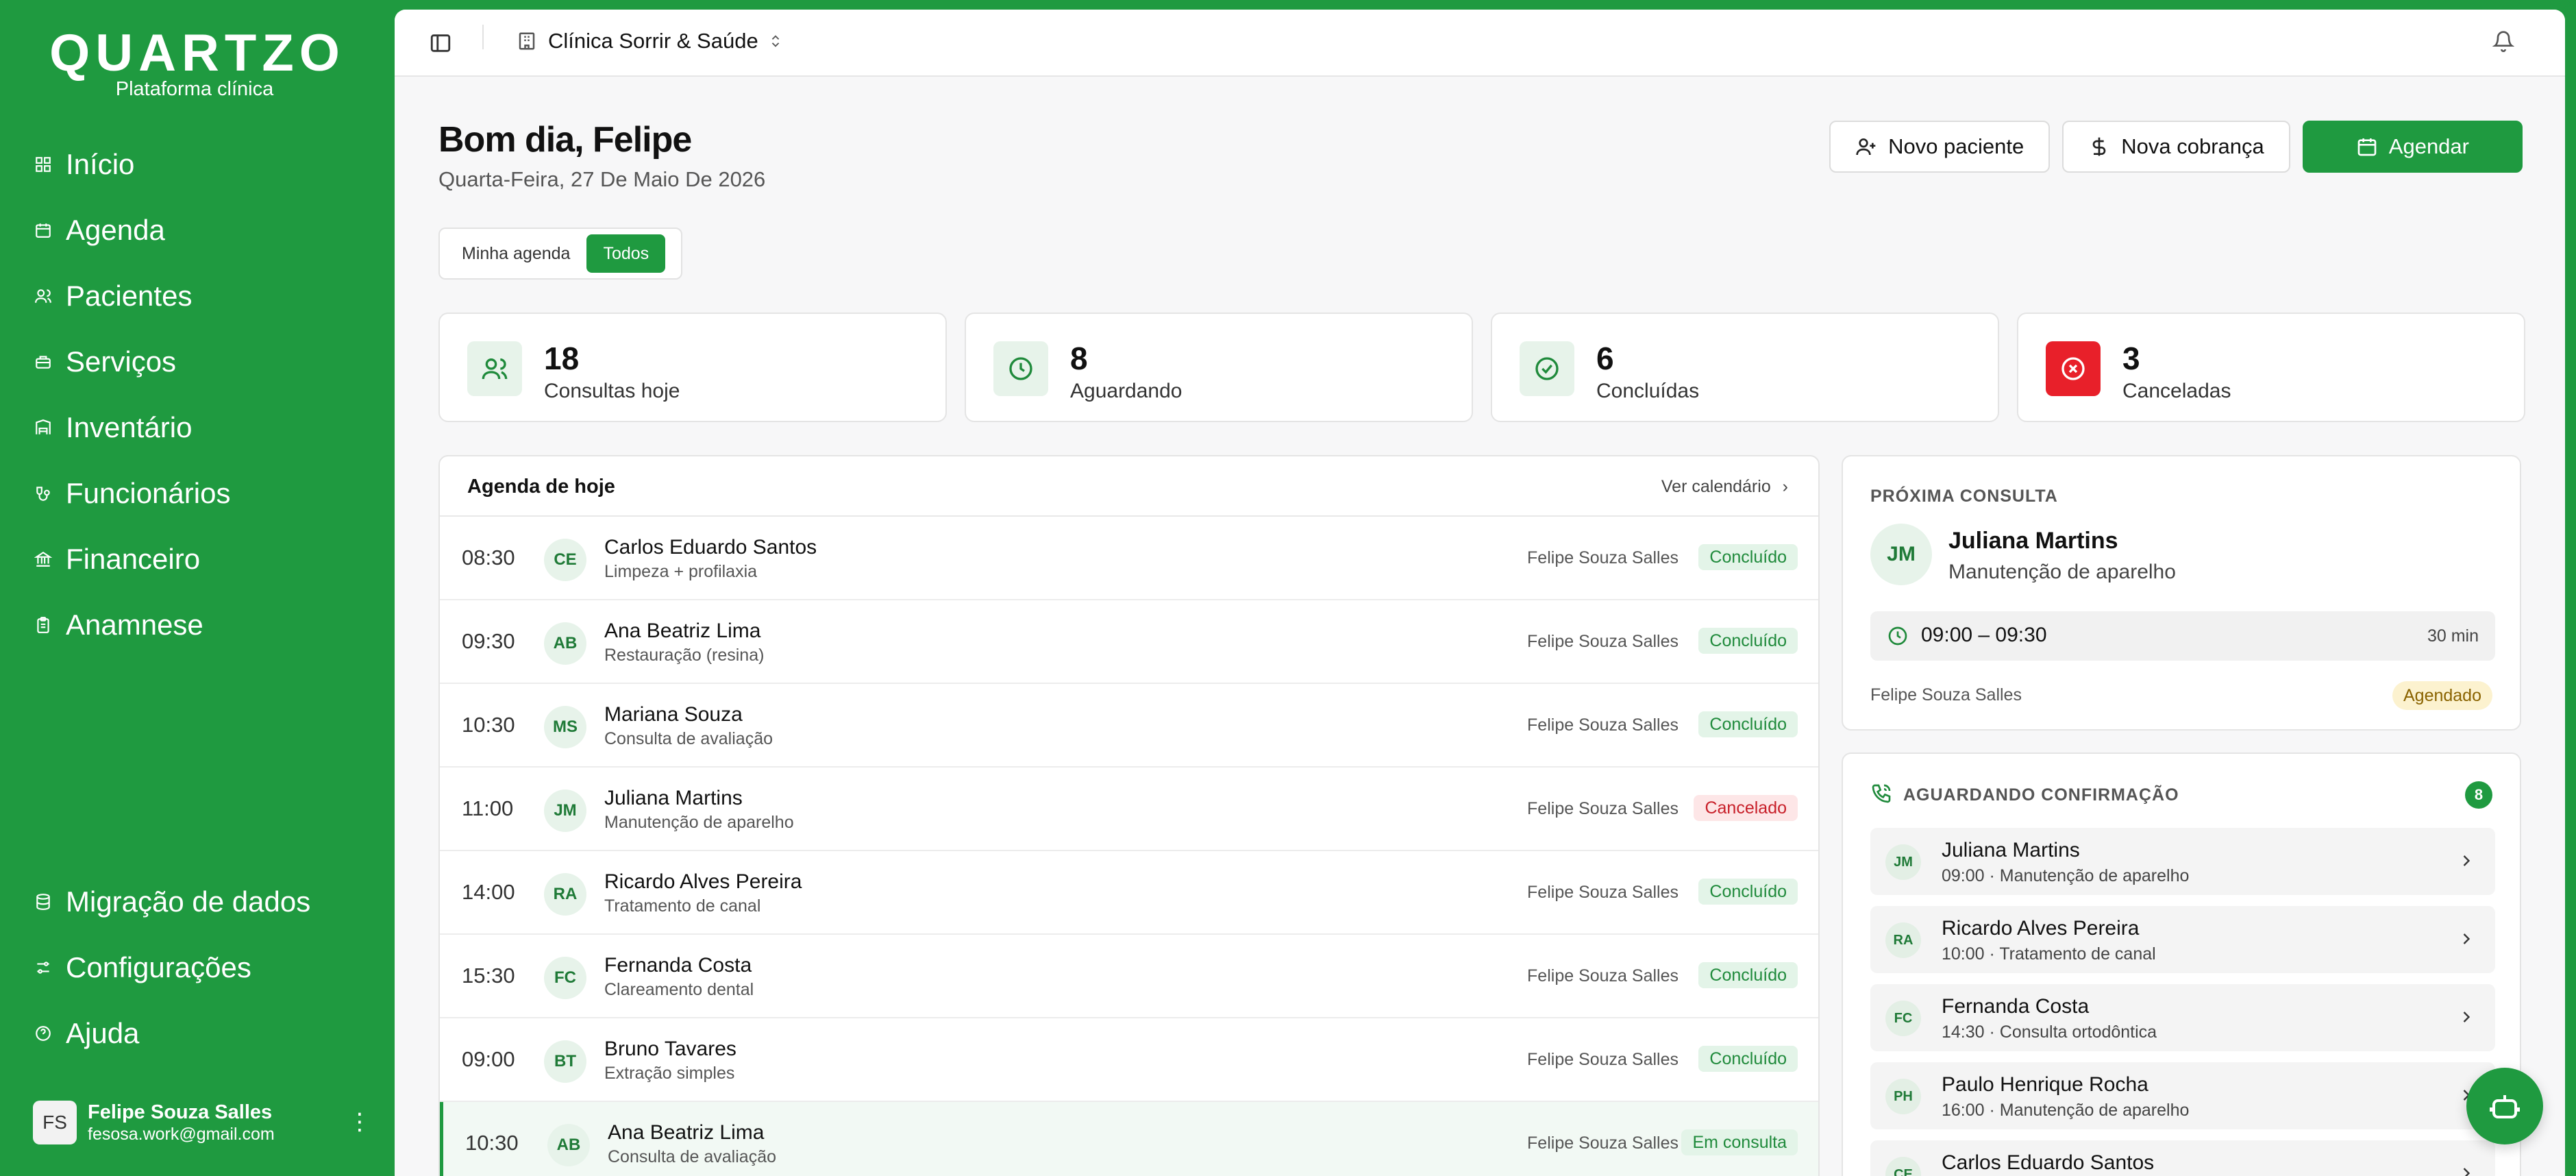 The height and width of the screenshot is (1176, 2576). What do you see at coordinates (131, 362) in the screenshot?
I see `nav-item-servicos: Serviços` at bounding box center [131, 362].